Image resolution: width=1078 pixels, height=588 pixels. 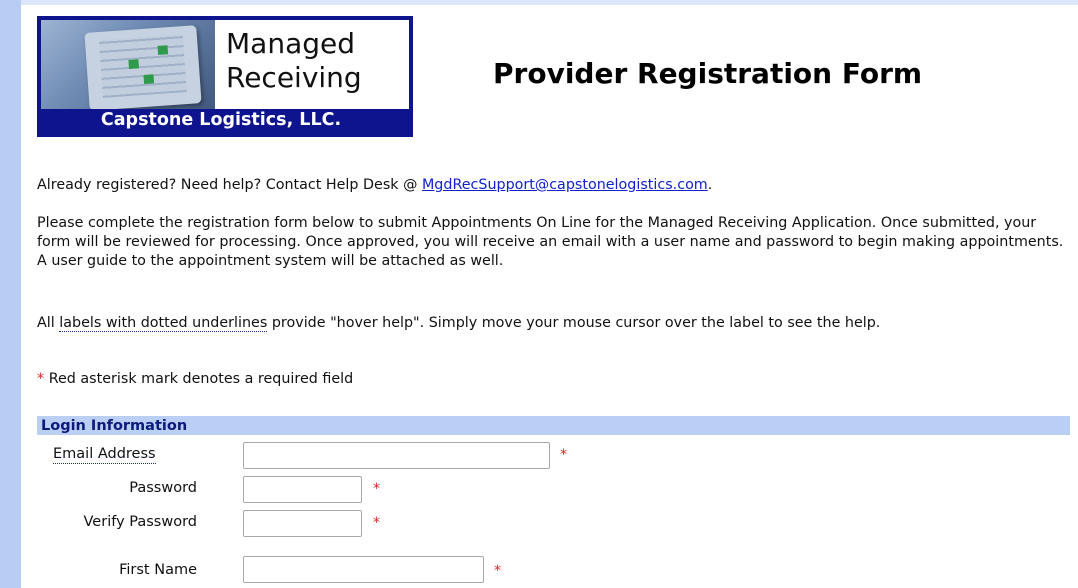 What do you see at coordinates (140, 522) in the screenshot?
I see `verify-password-label: Verify Password` at bounding box center [140, 522].